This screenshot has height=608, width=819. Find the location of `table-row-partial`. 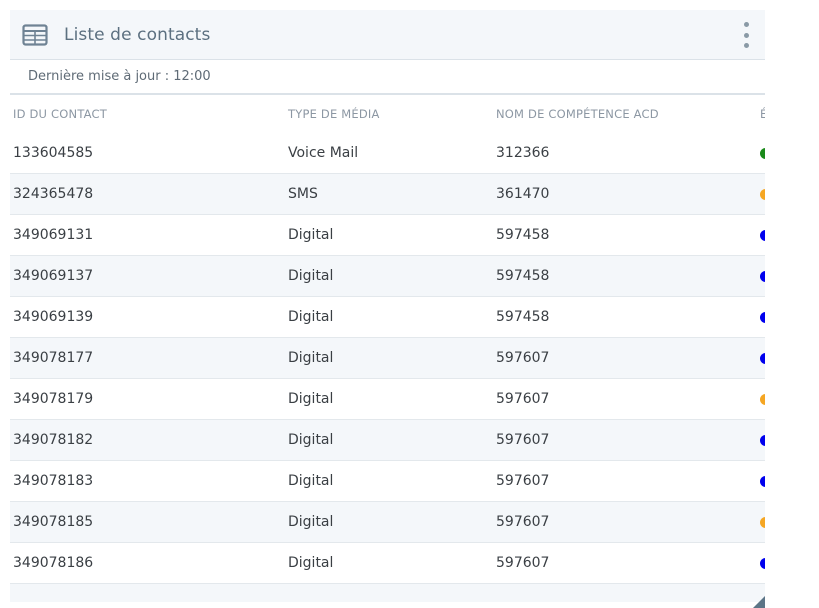

table-row-partial is located at coordinates (387, 592).